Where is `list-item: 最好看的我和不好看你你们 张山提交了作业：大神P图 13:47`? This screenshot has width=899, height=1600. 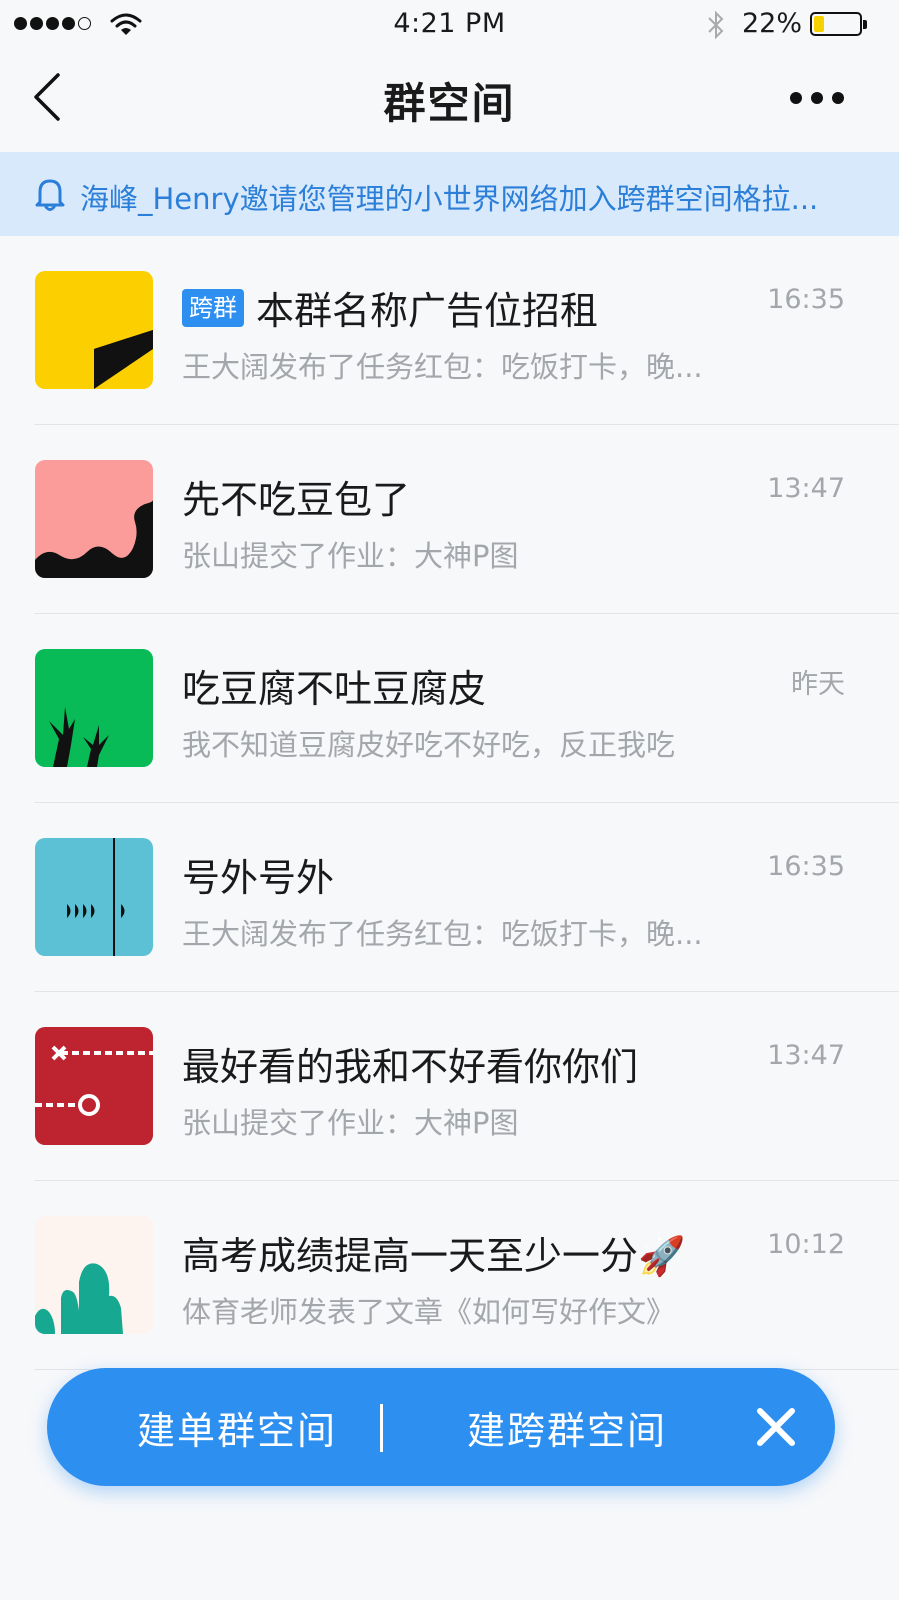 list-item: 最好看的我和不好看你你们 张山提交了作业：大神P图 13:47 is located at coordinates (449, 1086).